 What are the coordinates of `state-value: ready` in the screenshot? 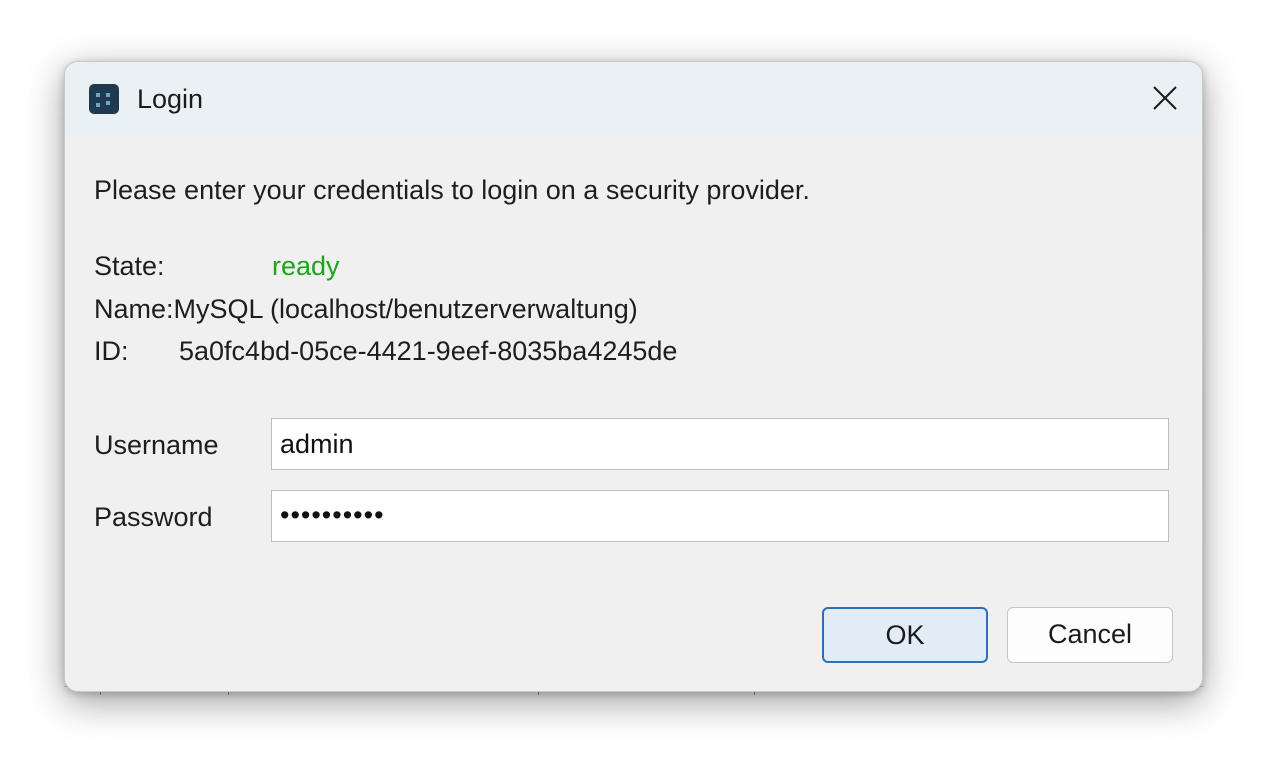 It's located at (306, 266).